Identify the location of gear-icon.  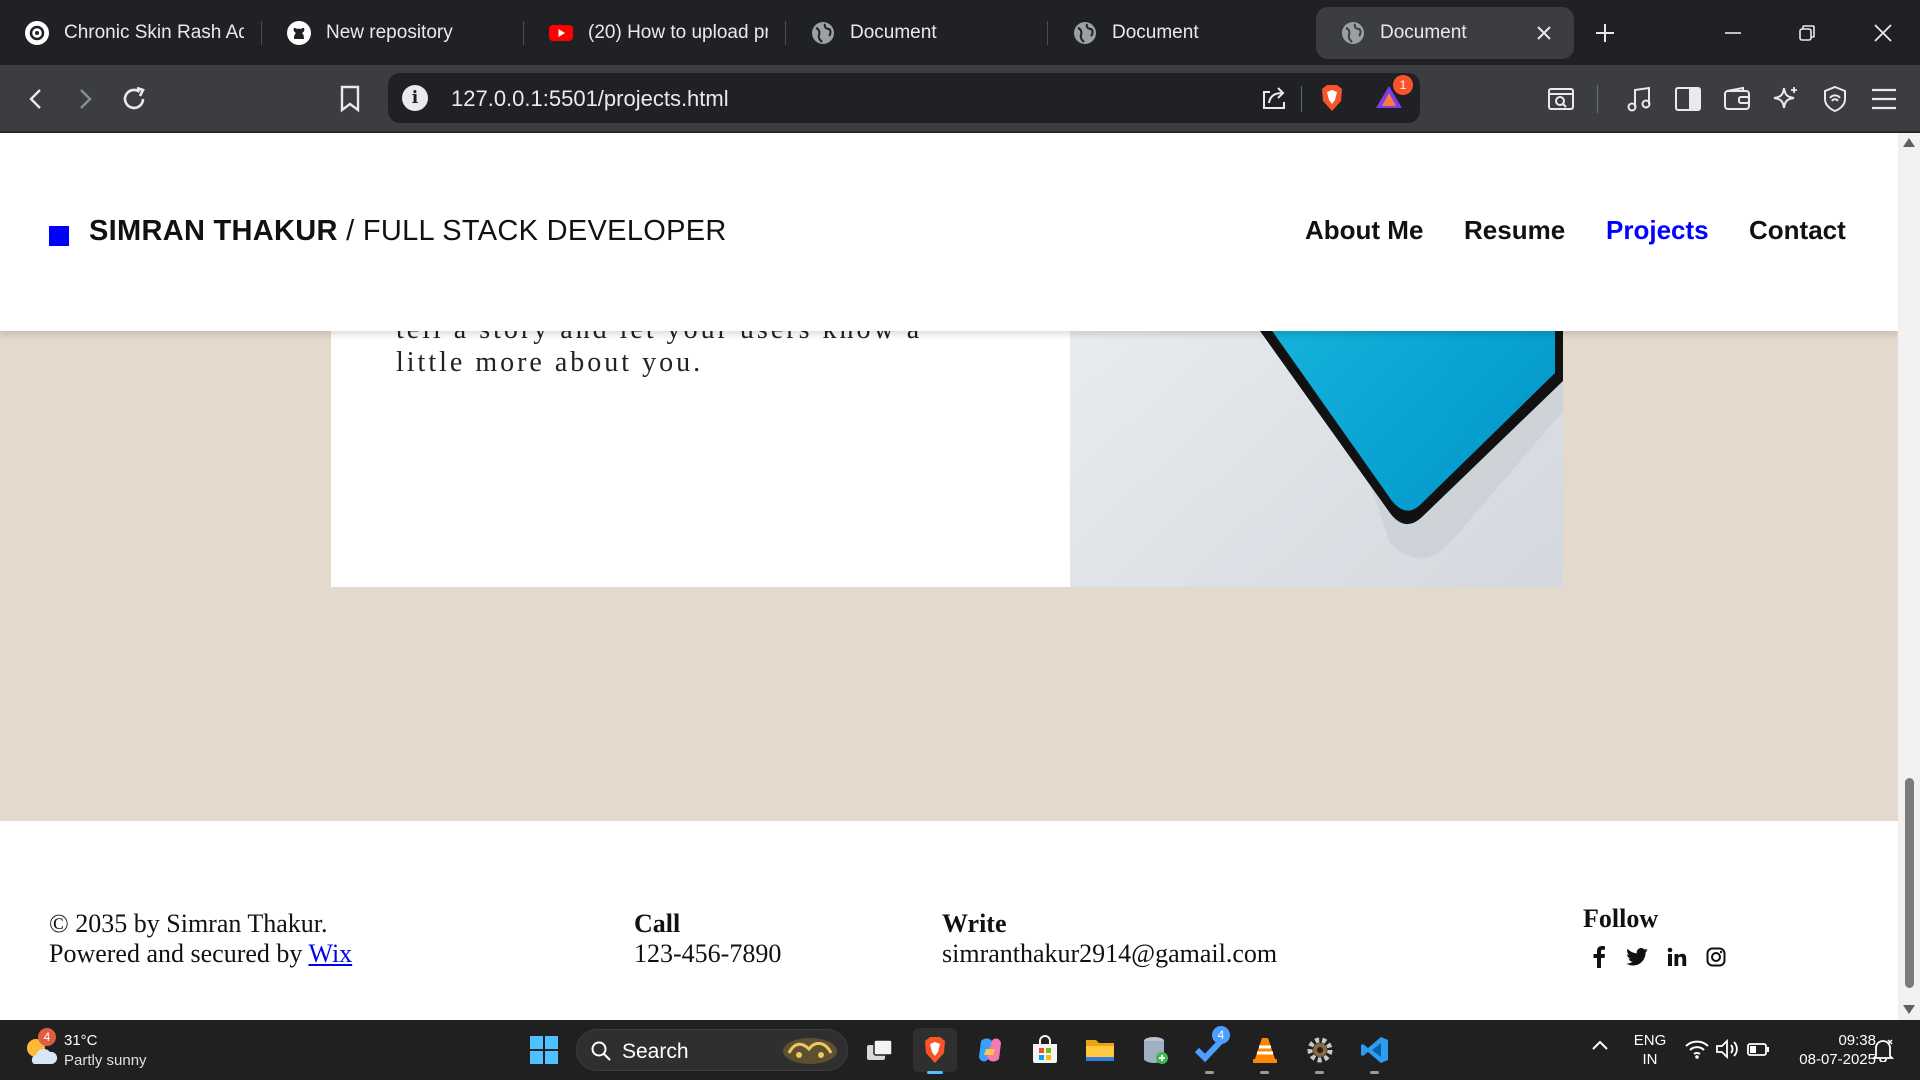
(1320, 1050).